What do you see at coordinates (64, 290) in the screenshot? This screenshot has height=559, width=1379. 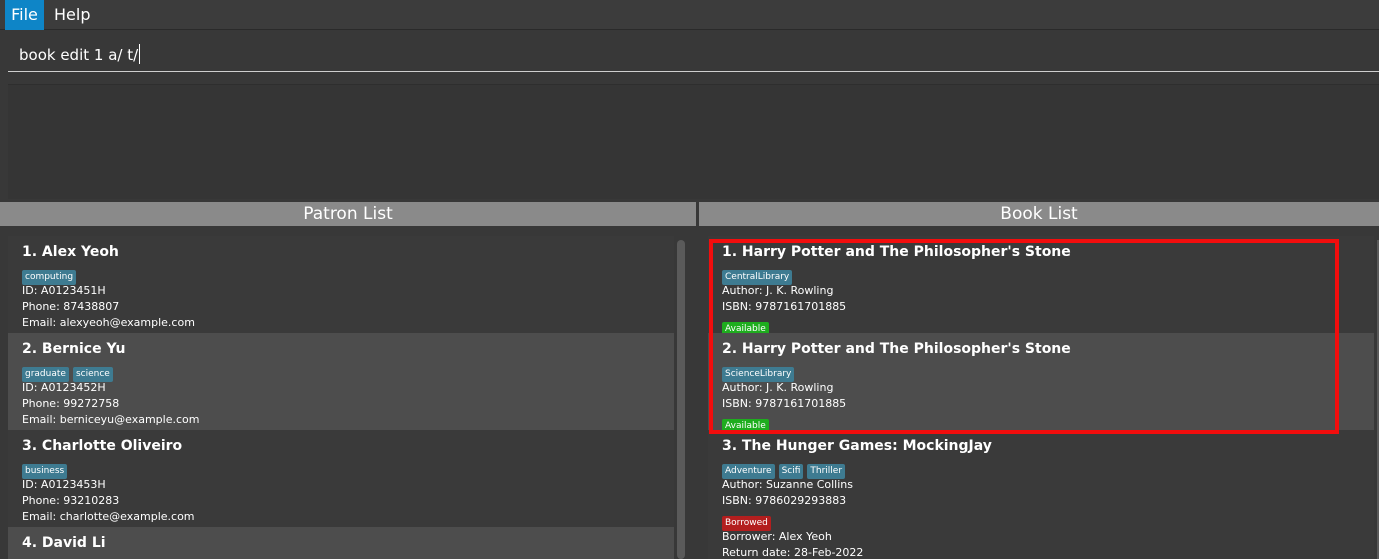 I see `patron-id: ID: A0123451H` at bounding box center [64, 290].